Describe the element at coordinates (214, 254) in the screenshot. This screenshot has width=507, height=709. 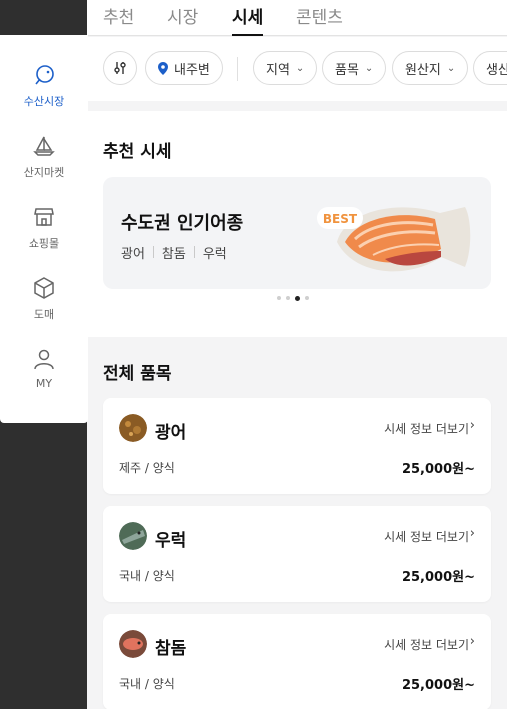
I see `banner-tag: 우럭` at that location.